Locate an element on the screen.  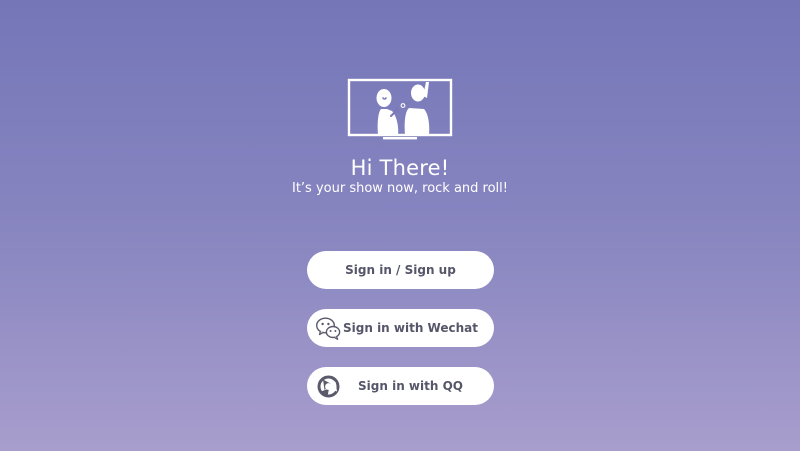
signin-signup-label: Sign in / Sign up is located at coordinates (400, 270).